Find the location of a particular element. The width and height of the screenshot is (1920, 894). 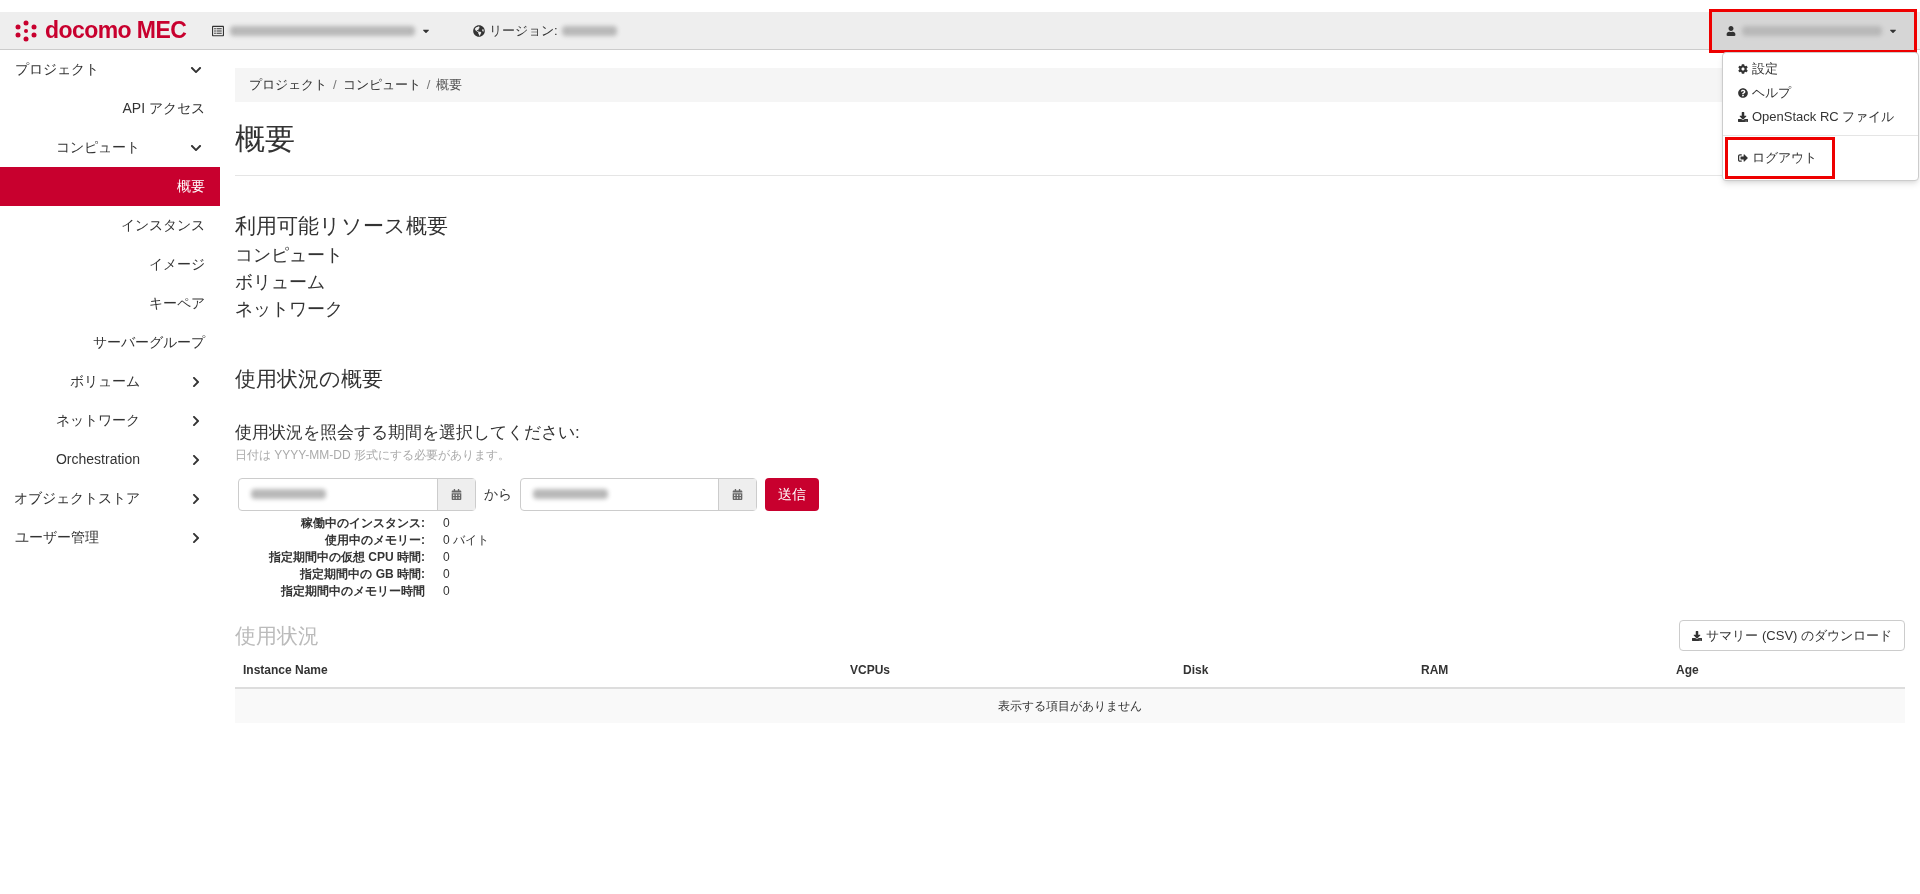

stat-value: 0 バイト is located at coordinates (466, 540).